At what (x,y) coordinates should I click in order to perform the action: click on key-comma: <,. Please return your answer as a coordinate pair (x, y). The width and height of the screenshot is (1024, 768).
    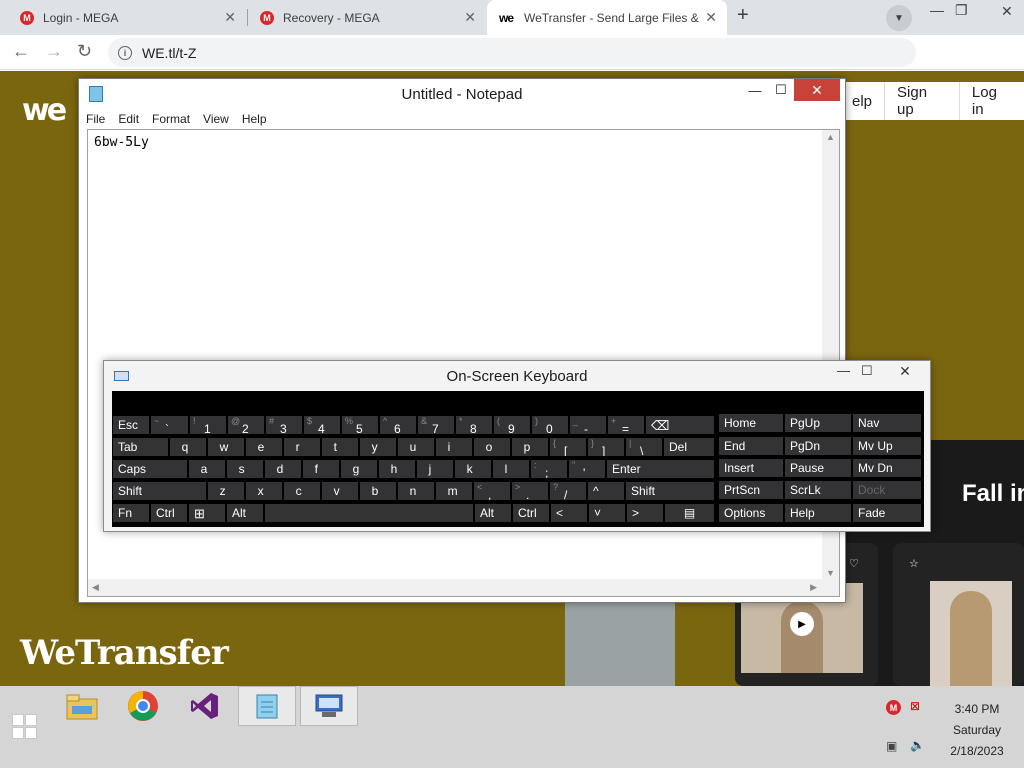
    Looking at the image, I should click on (492, 491).